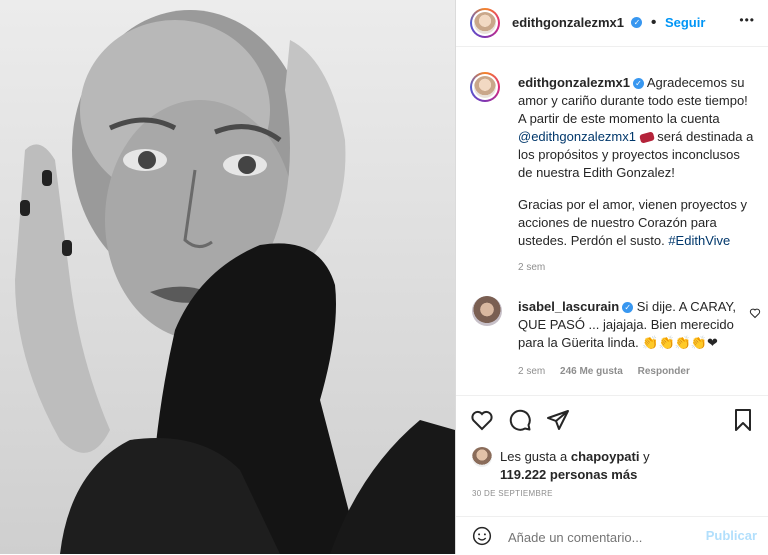 This screenshot has height=555, width=768. What do you see at coordinates (574, 82) in the screenshot?
I see `caption-username: edithgonzalezmx1` at bounding box center [574, 82].